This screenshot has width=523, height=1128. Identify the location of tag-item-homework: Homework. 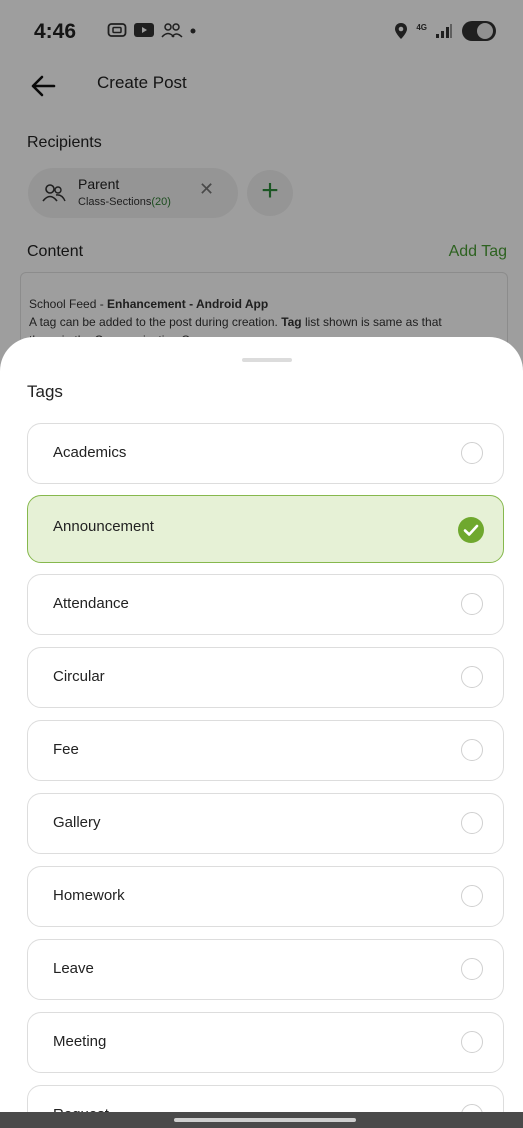
(265, 896).